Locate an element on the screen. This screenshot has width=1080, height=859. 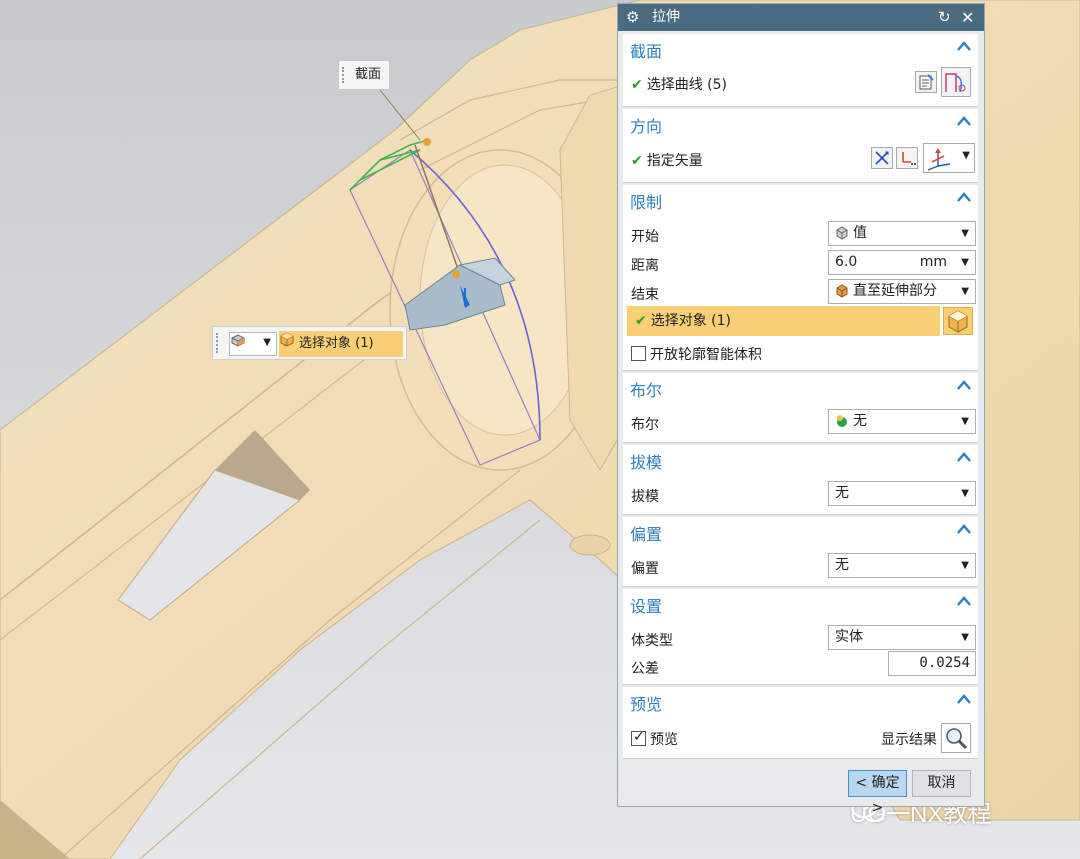
offset-group: 偏置 偏置 无 ▼ is located at coordinates (800, 552).